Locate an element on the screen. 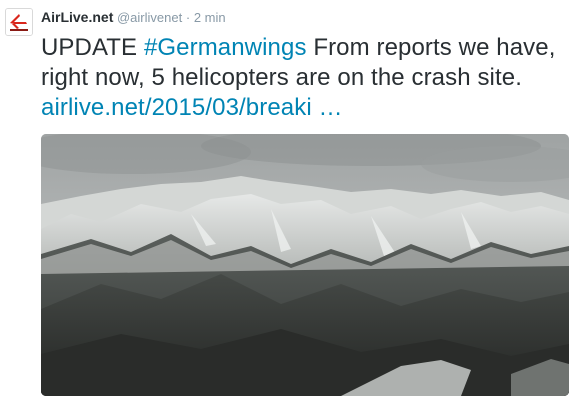  tweet-text-prefix: UPDATE is located at coordinates (92, 47).